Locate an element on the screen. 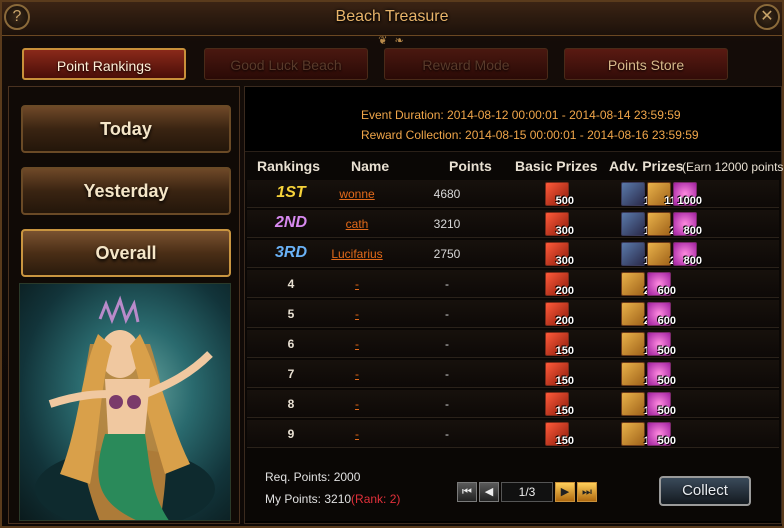 The width and height of the screenshot is (784, 528). table-row: 8--1501500 is located at coordinates (513, 404).